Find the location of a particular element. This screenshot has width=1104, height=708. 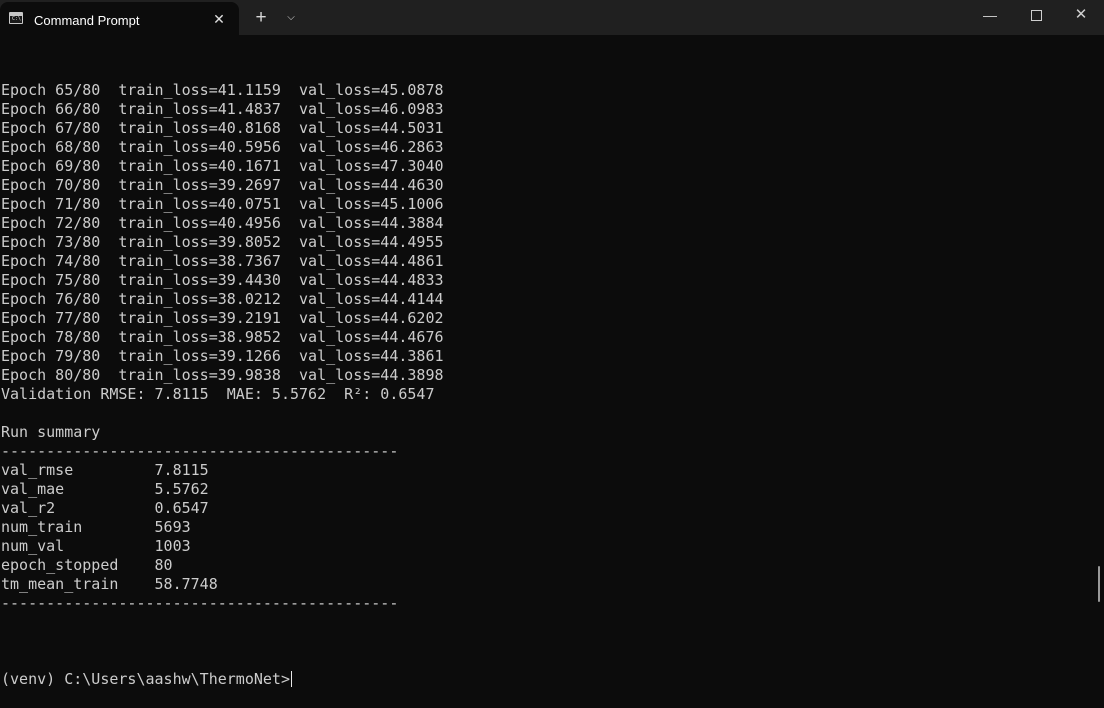

console-line: val_mae 5.5762 is located at coordinates (105, 489).